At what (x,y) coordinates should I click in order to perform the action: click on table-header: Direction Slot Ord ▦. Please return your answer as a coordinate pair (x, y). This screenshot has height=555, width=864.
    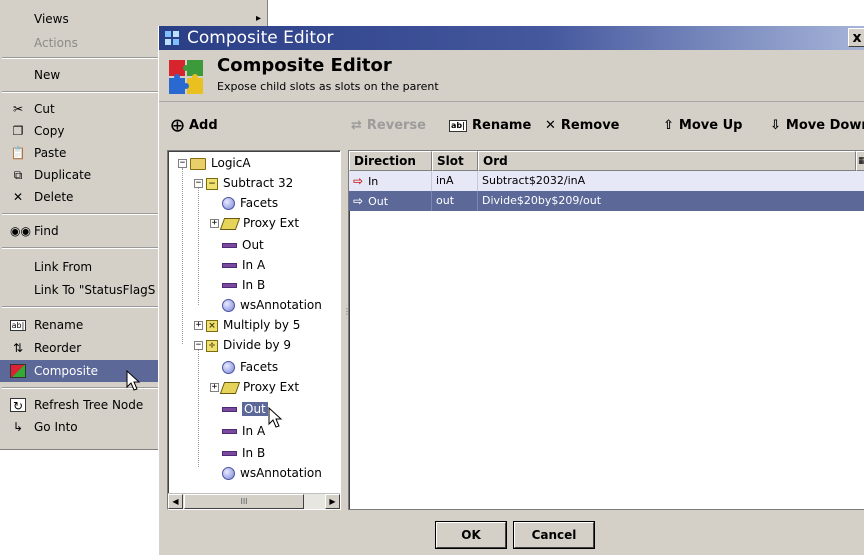
    Looking at the image, I should click on (606, 161).